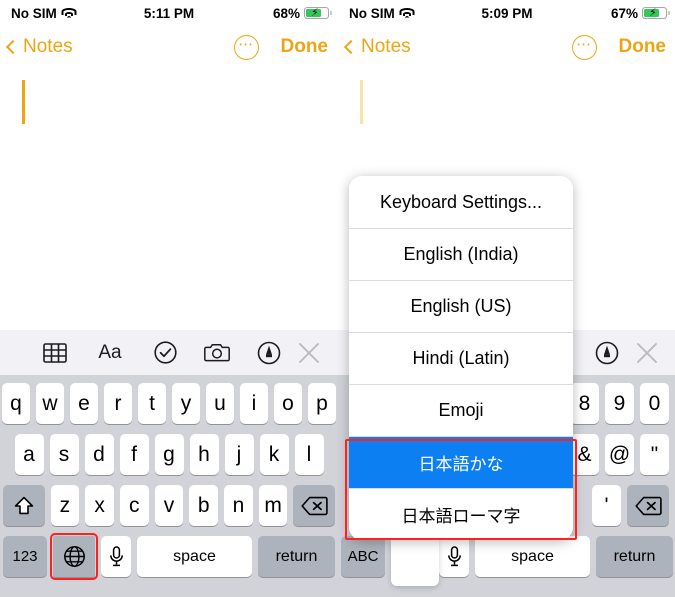 Image resolution: width=675 pixels, height=597 pixels. Describe the element at coordinates (274, 454) in the screenshot. I see `key-k: k` at that location.